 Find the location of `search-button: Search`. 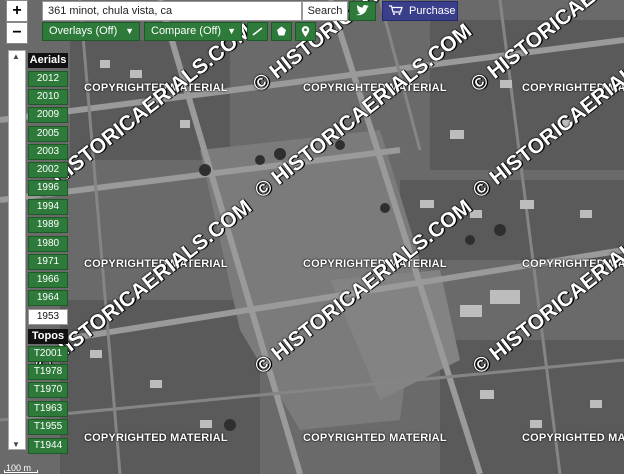

search-button: Search is located at coordinates (325, 11).